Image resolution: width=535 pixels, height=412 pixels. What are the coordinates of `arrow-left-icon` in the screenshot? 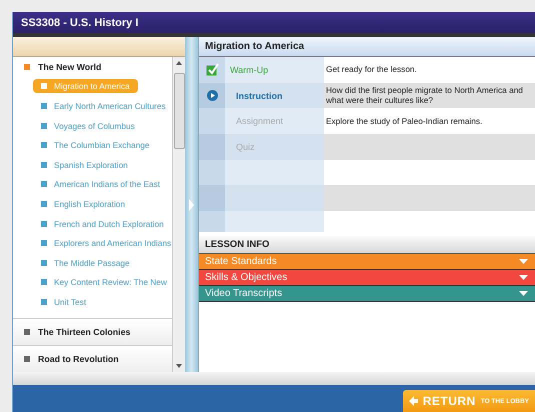 It's located at (413, 401).